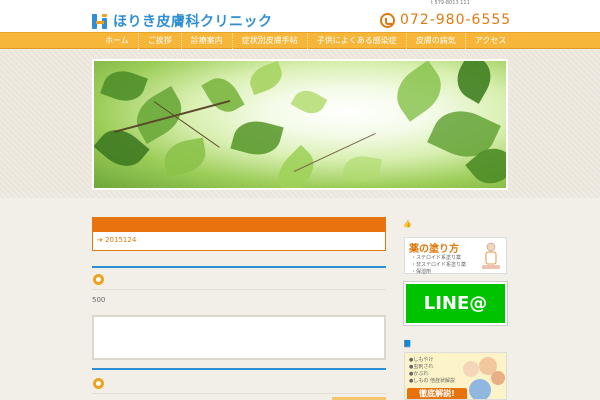 The height and width of the screenshot is (400, 600). I want to click on logo-text: ほりき皮膚科クリニック, so click(193, 22).